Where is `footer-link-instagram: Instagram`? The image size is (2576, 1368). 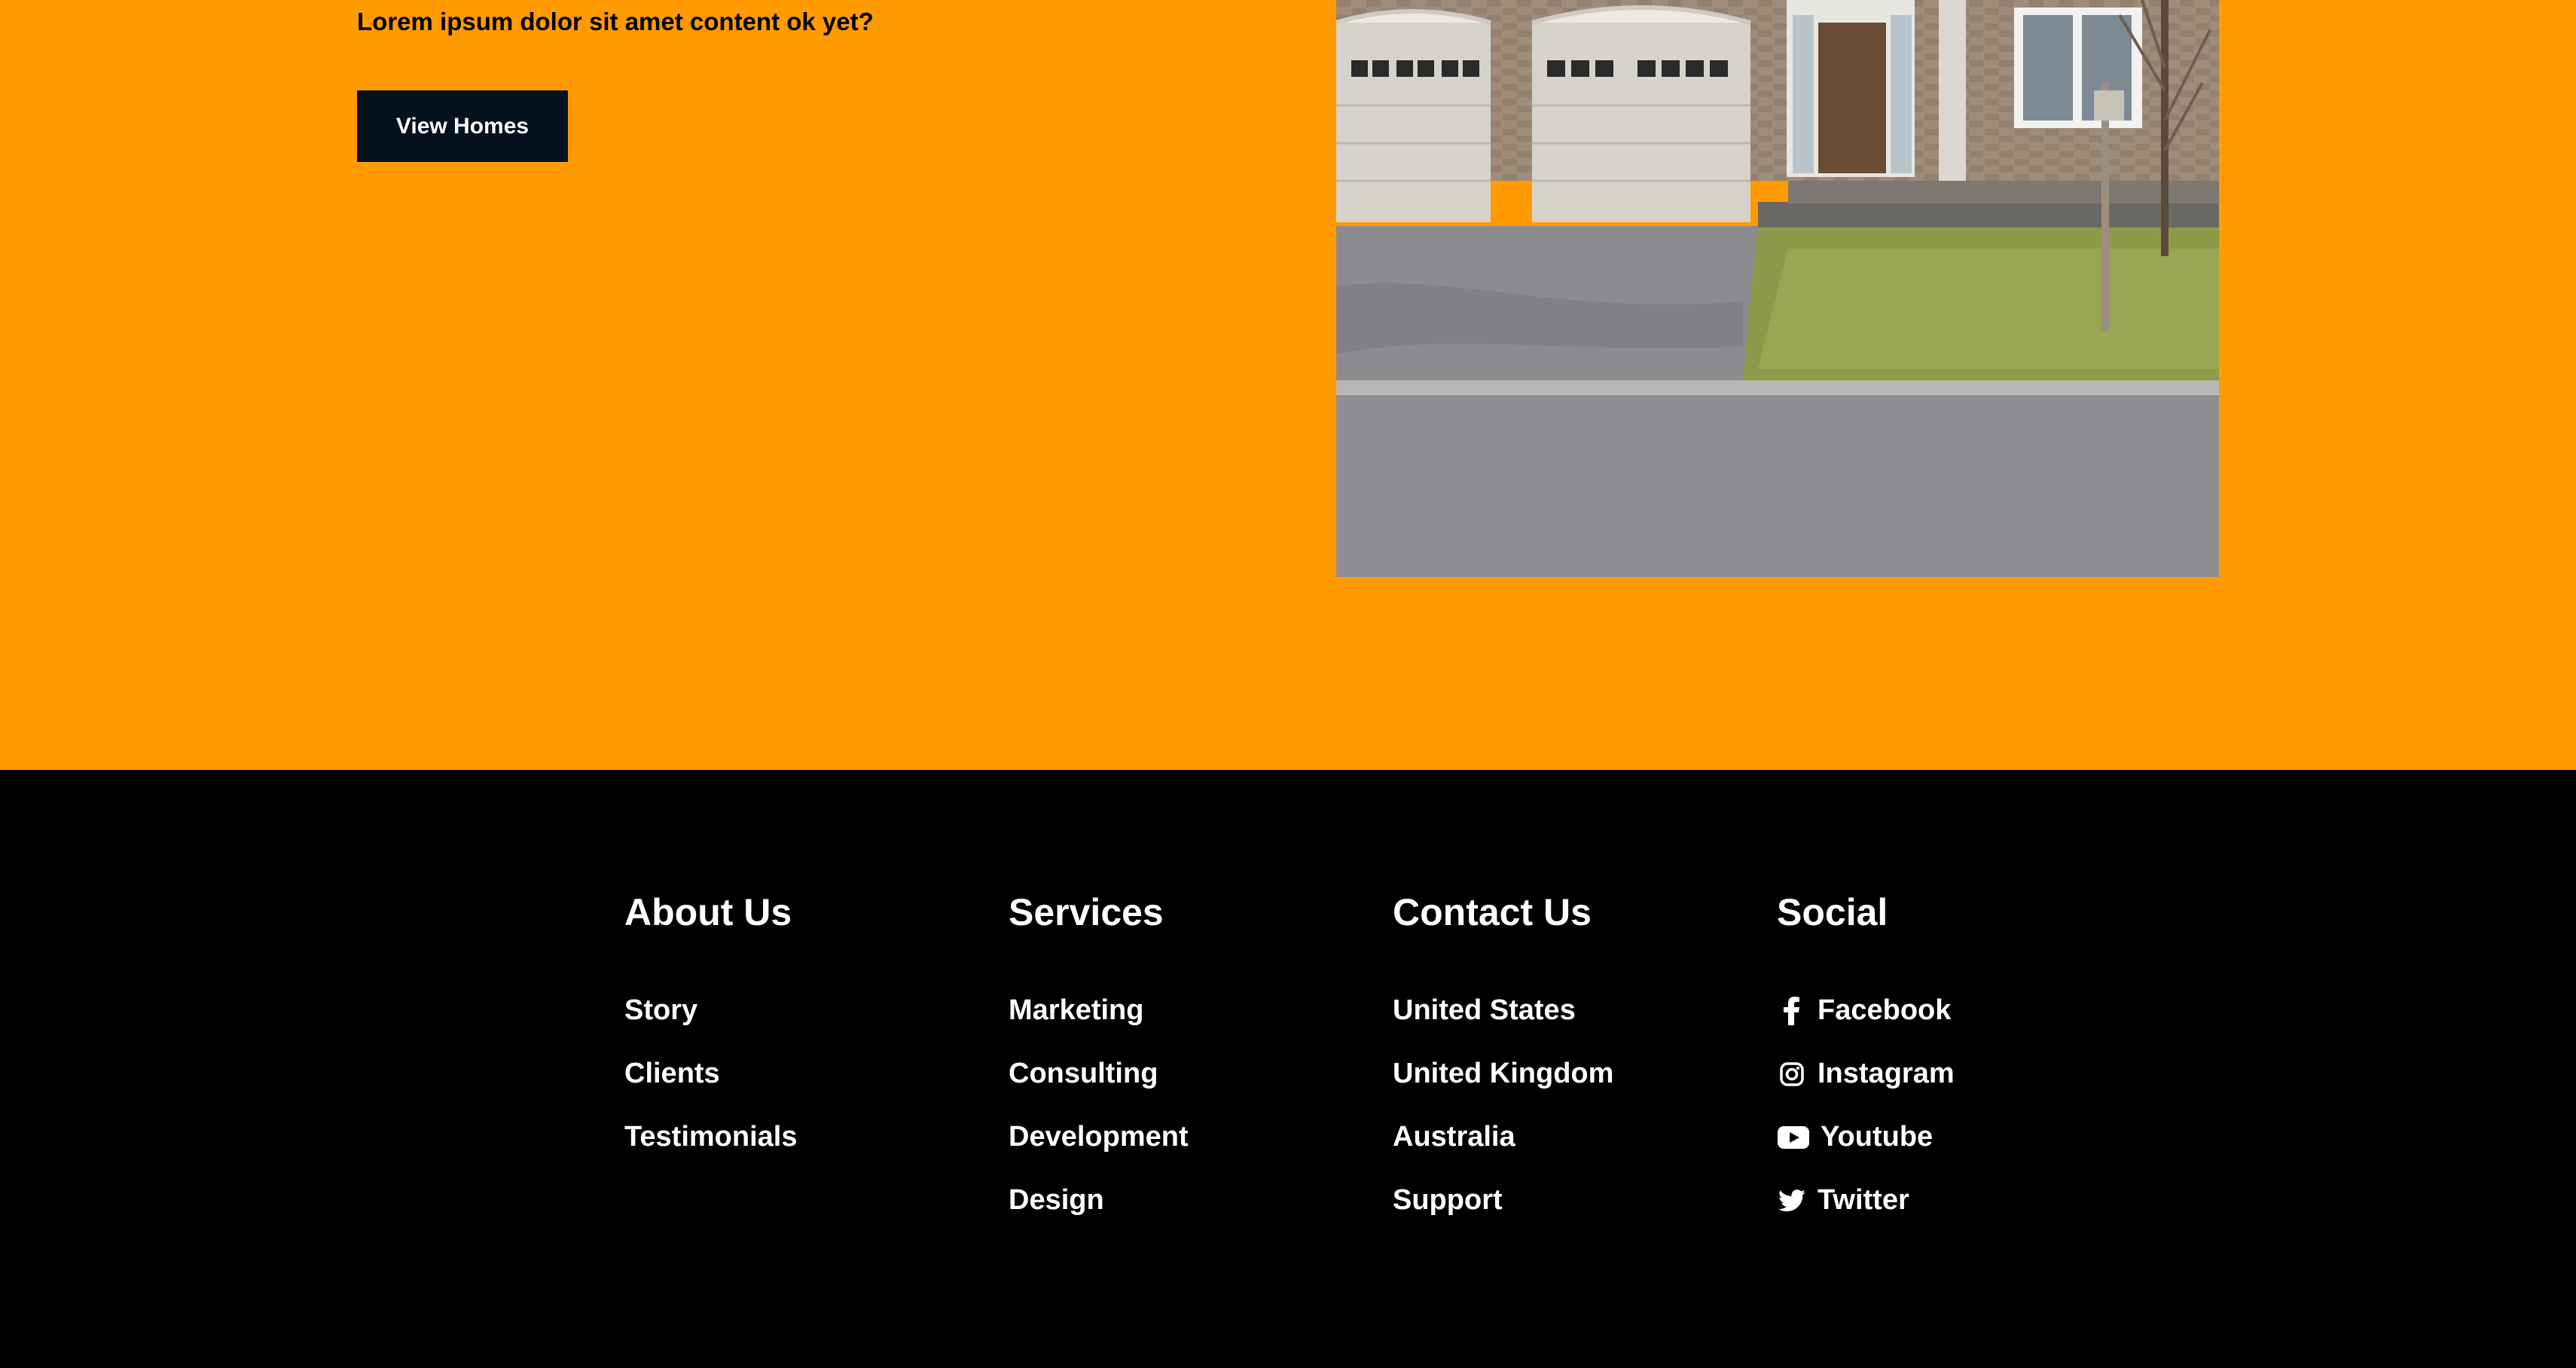
footer-link-instagram: Instagram is located at coordinates (1866, 1074).